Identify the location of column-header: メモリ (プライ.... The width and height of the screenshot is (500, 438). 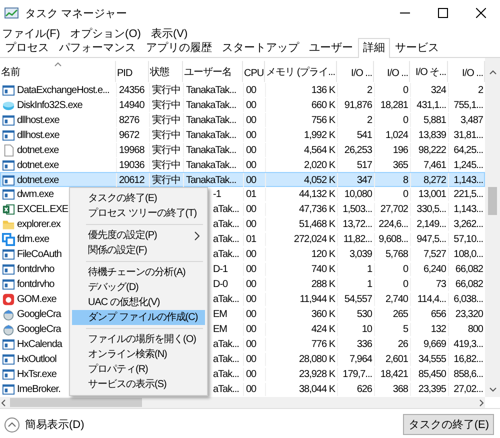
(301, 71).